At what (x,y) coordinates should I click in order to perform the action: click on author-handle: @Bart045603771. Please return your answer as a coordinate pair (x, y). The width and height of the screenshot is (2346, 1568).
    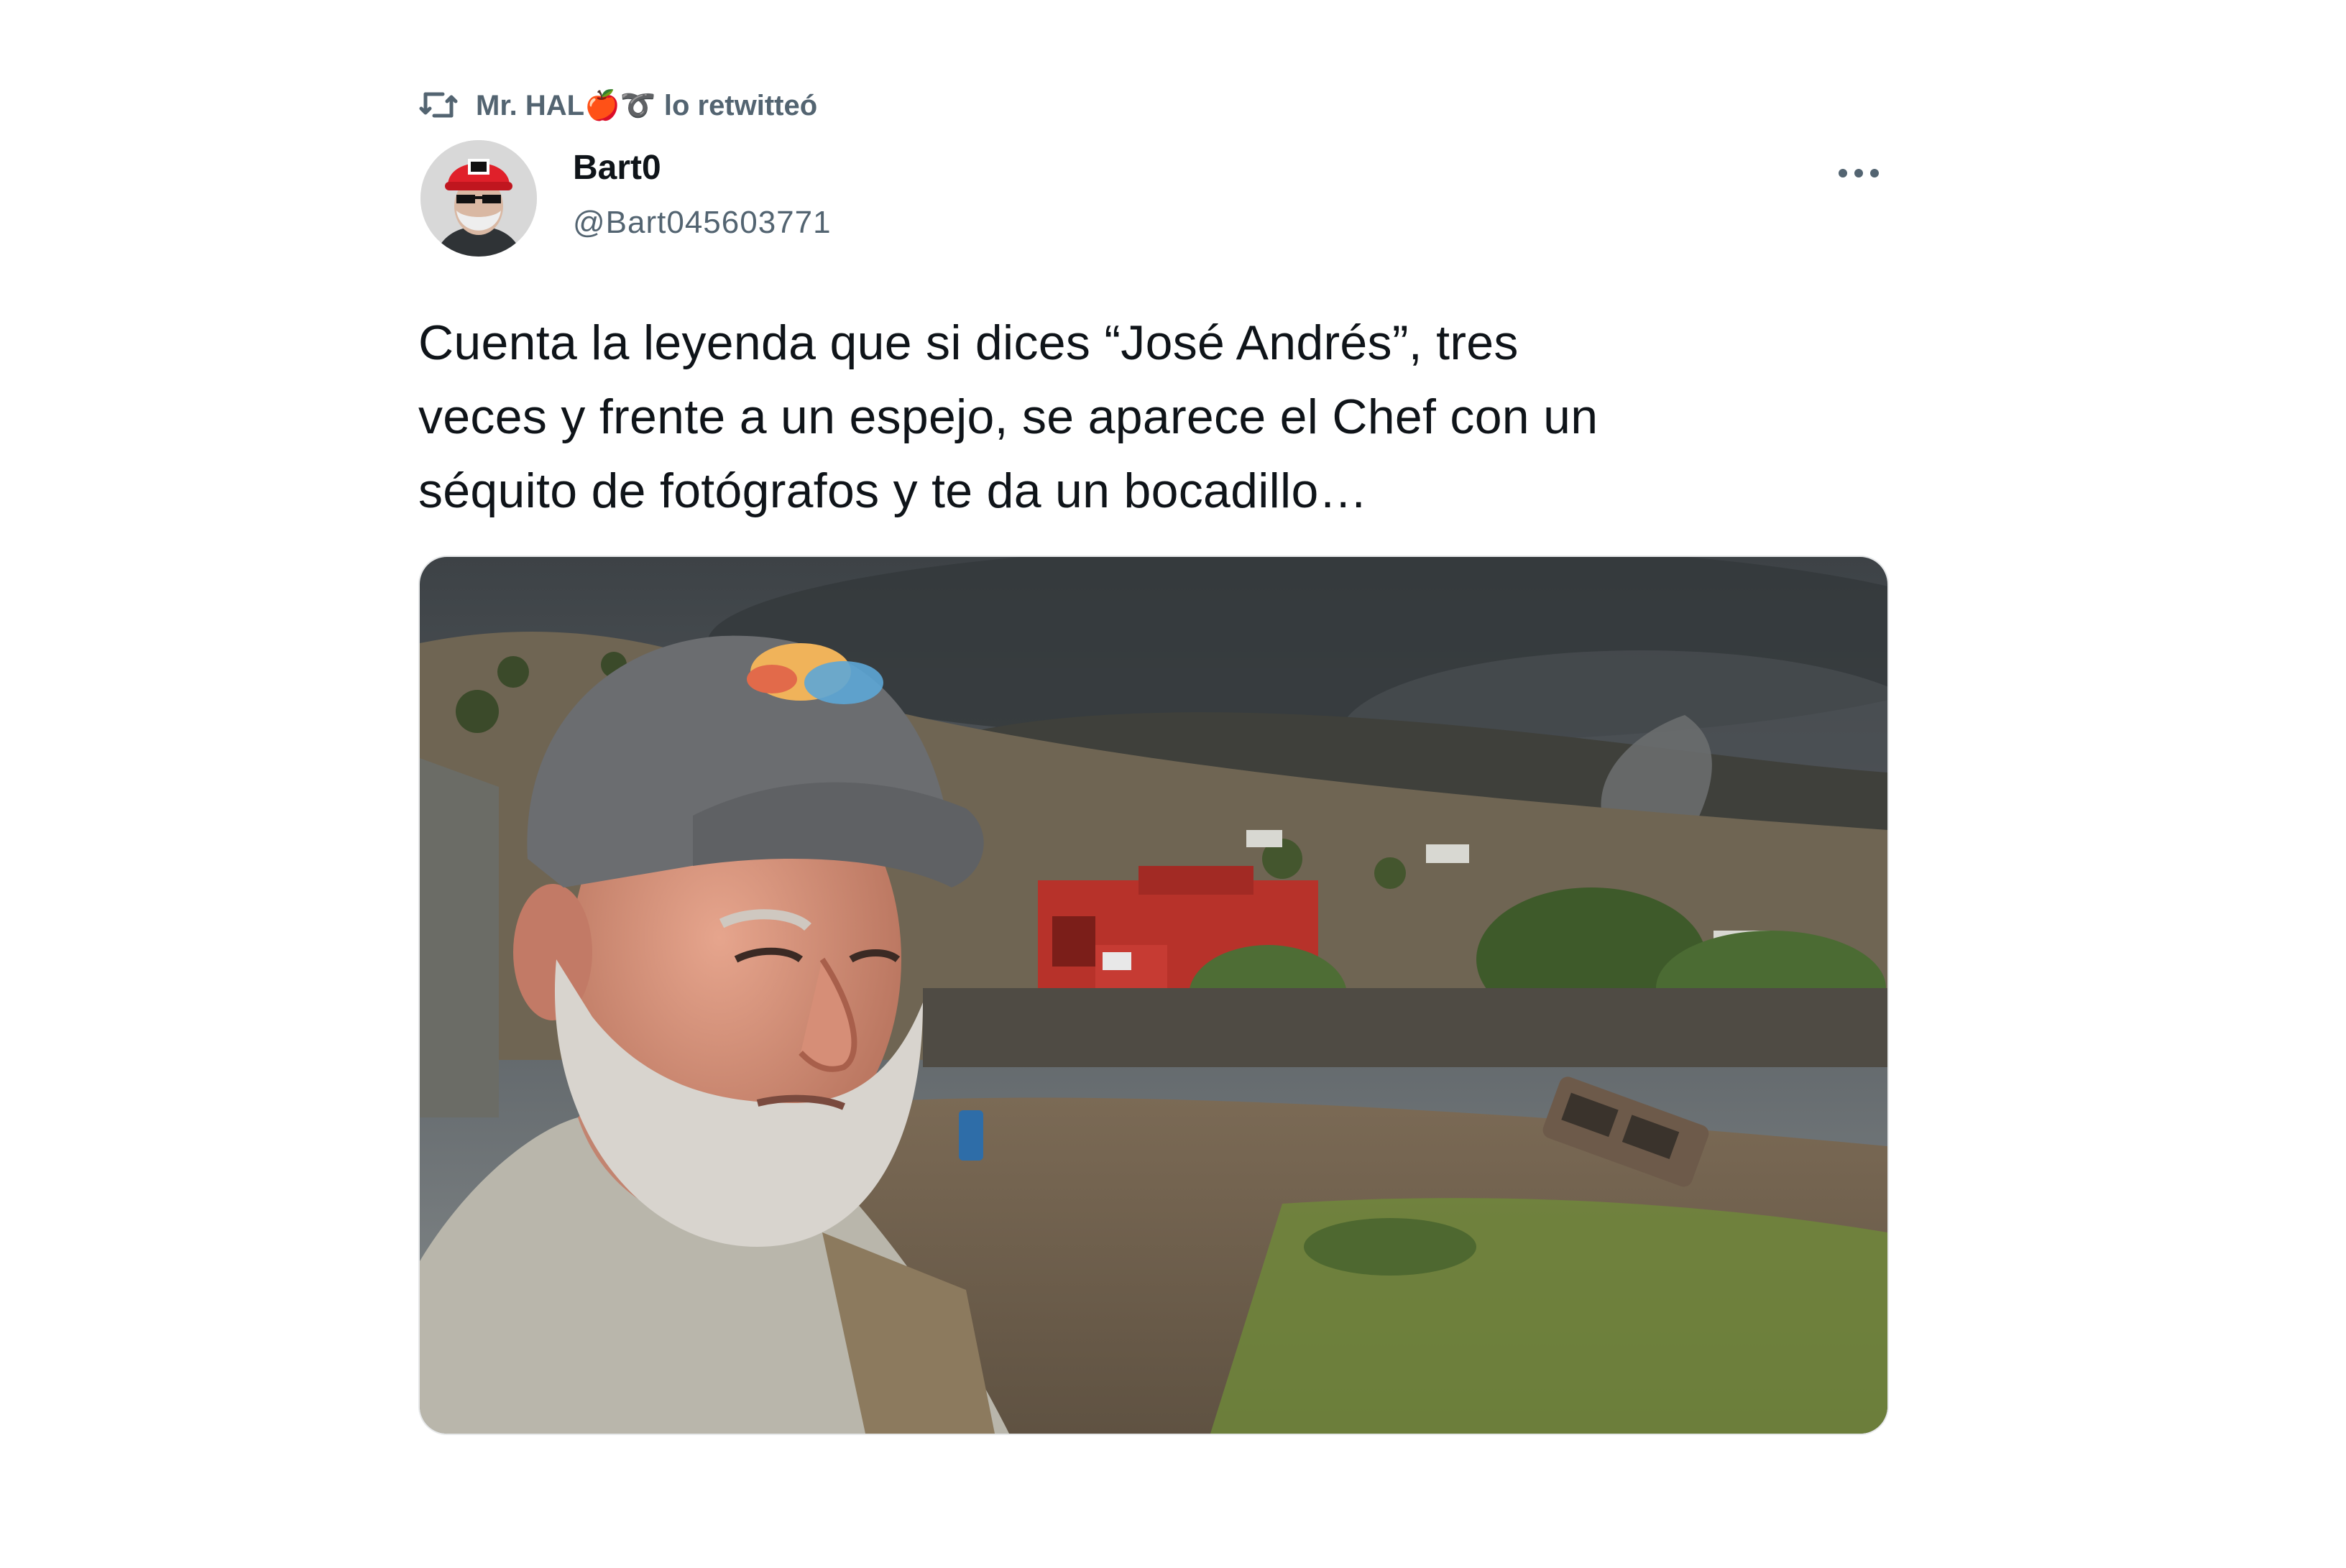
    Looking at the image, I should click on (702, 223).